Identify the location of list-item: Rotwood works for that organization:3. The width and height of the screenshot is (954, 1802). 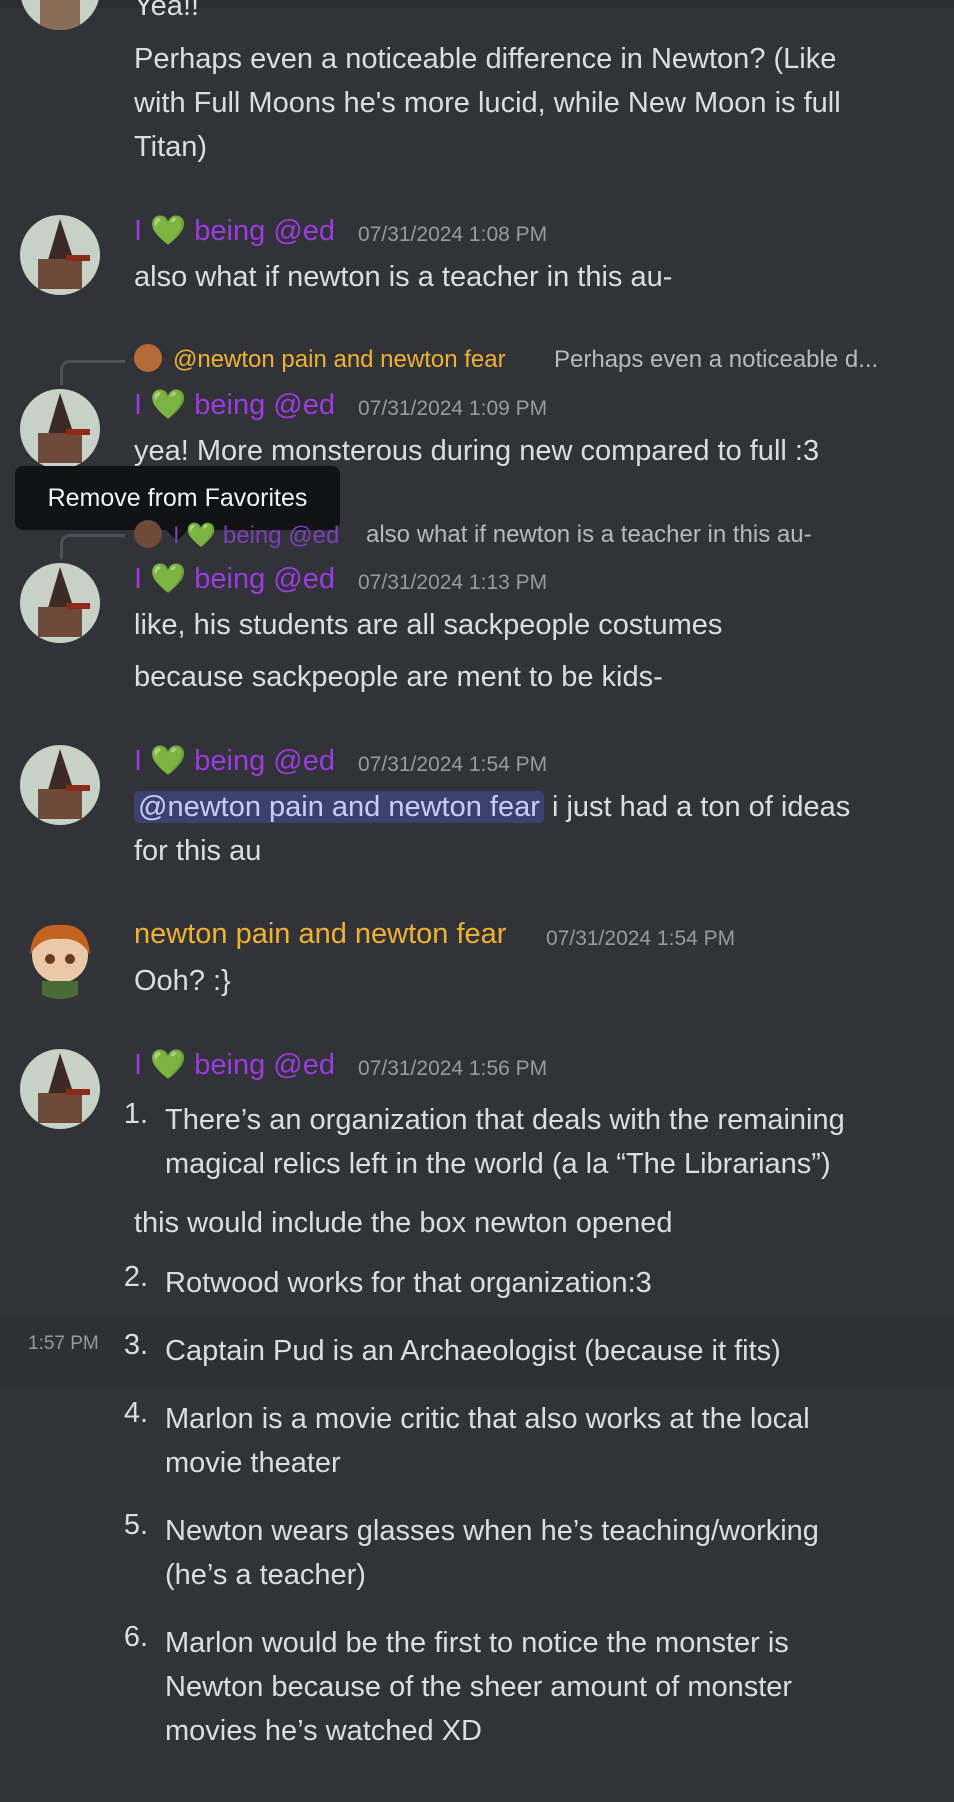
(408, 1283).